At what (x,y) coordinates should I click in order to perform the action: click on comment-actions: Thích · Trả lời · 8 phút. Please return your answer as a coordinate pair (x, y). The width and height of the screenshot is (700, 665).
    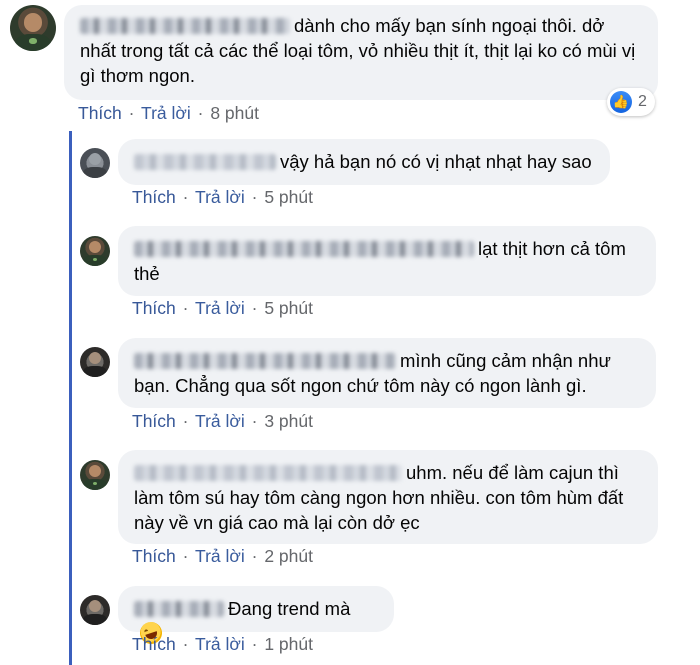
    Looking at the image, I should click on (168, 113).